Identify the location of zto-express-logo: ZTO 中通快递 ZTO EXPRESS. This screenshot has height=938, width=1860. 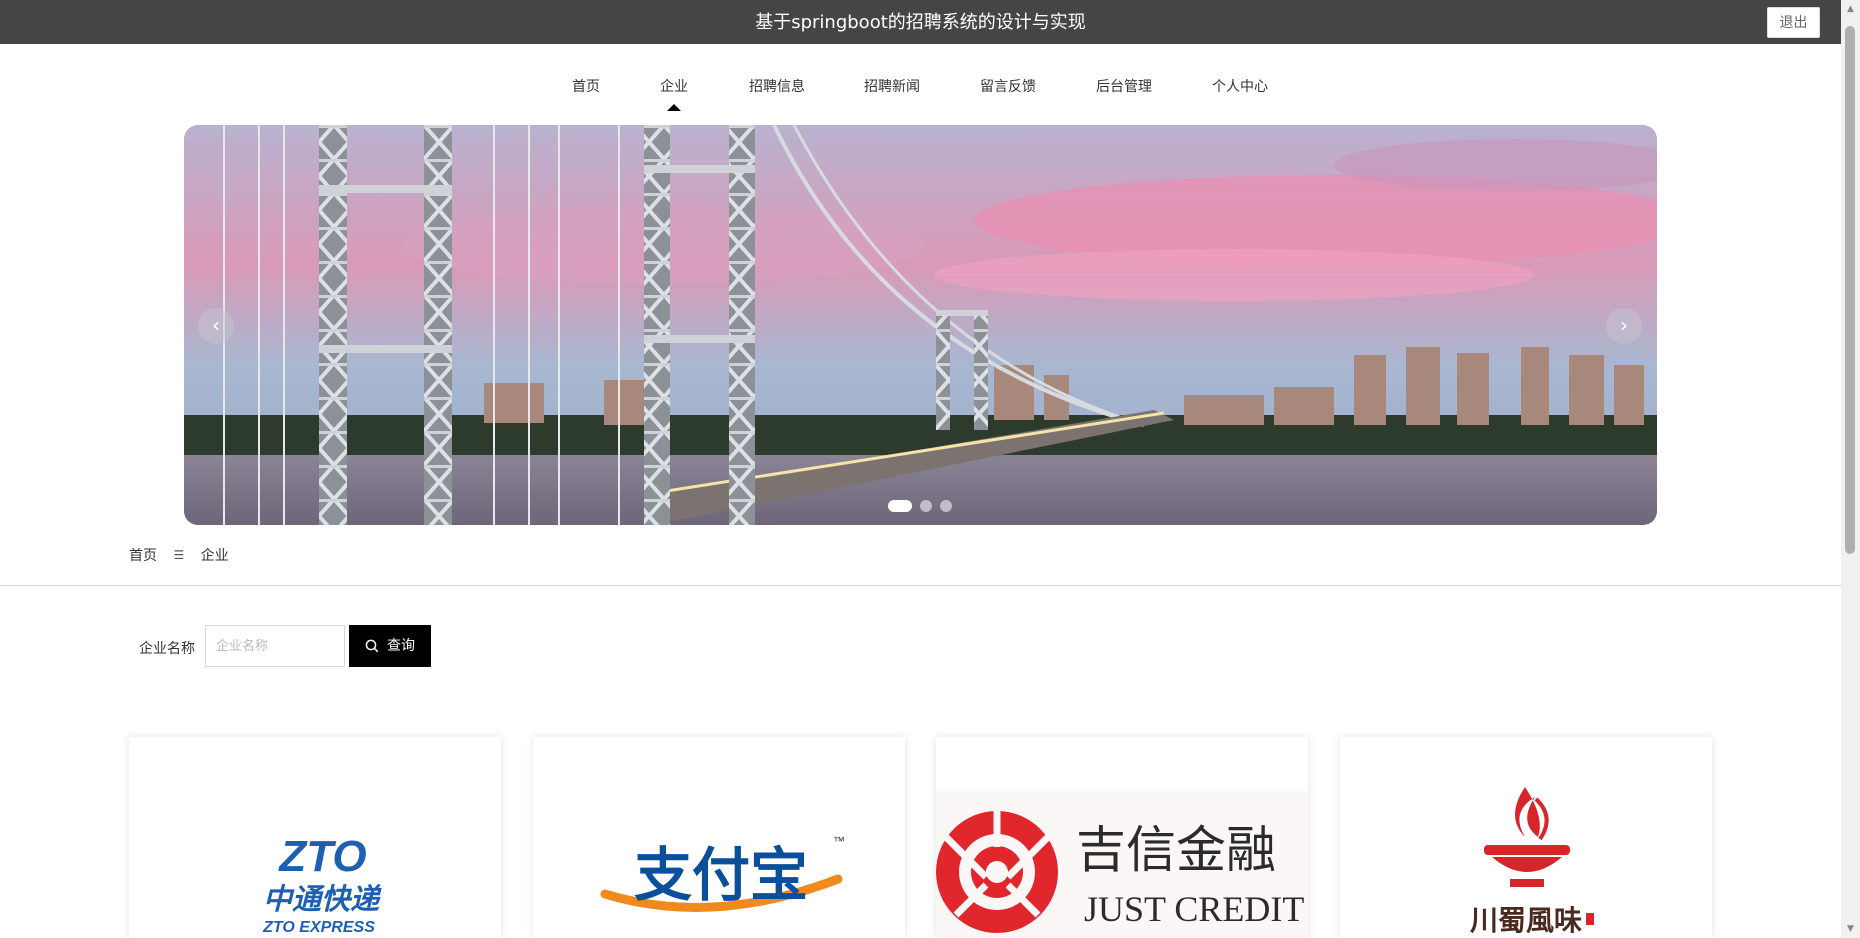
(322, 884).